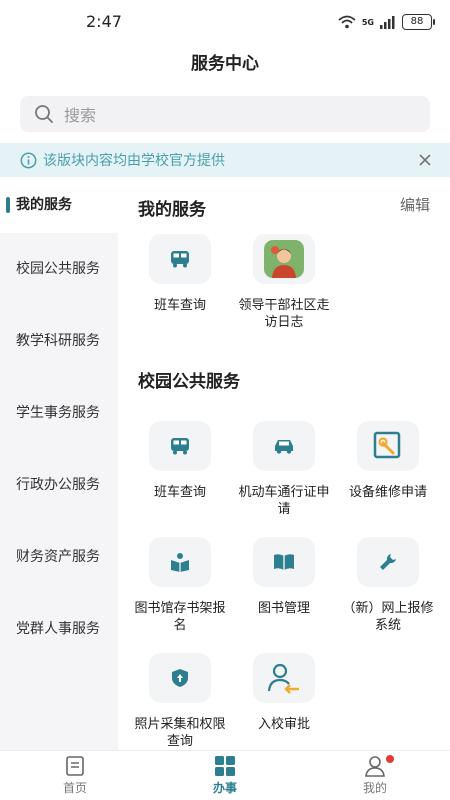 Image resolution: width=450 pixels, height=800 pixels. I want to click on leader-avatar-icon, so click(284, 259).